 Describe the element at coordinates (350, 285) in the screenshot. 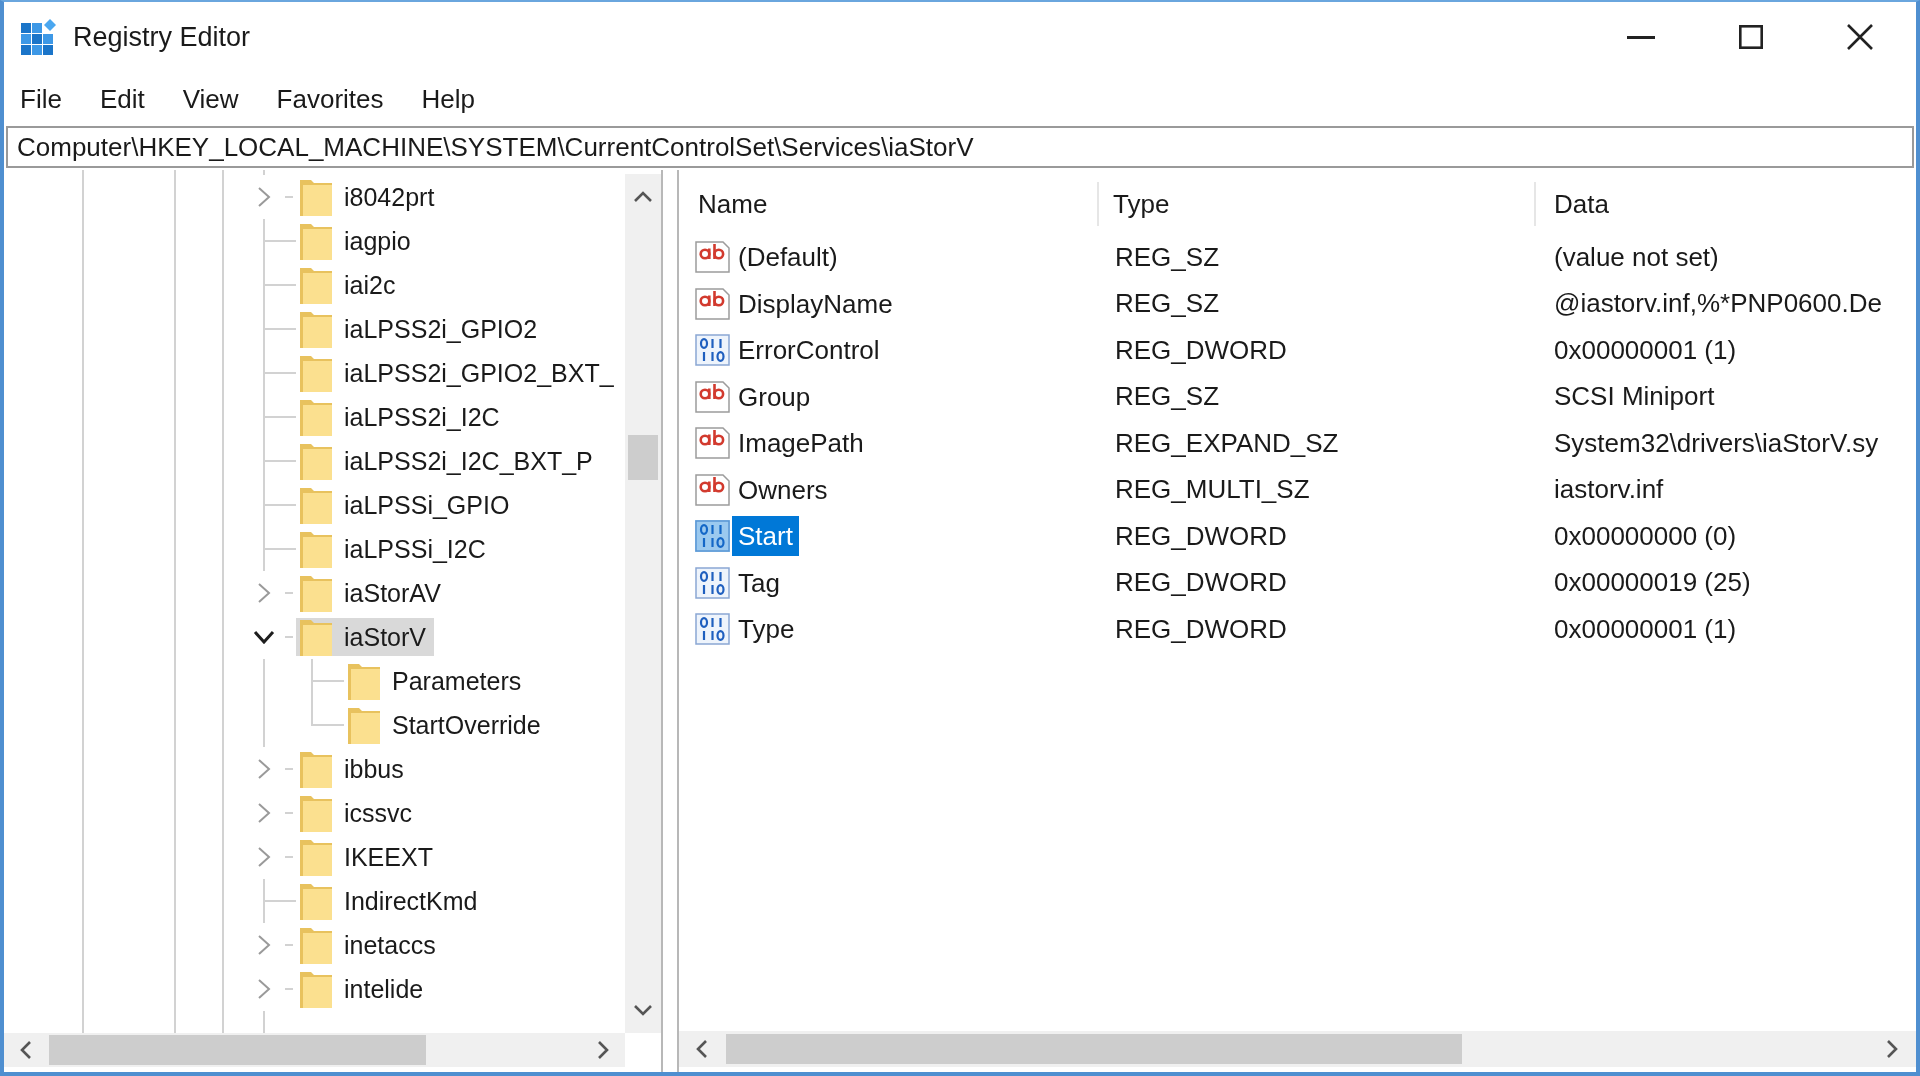

I see `tree-item: iai2c` at that location.